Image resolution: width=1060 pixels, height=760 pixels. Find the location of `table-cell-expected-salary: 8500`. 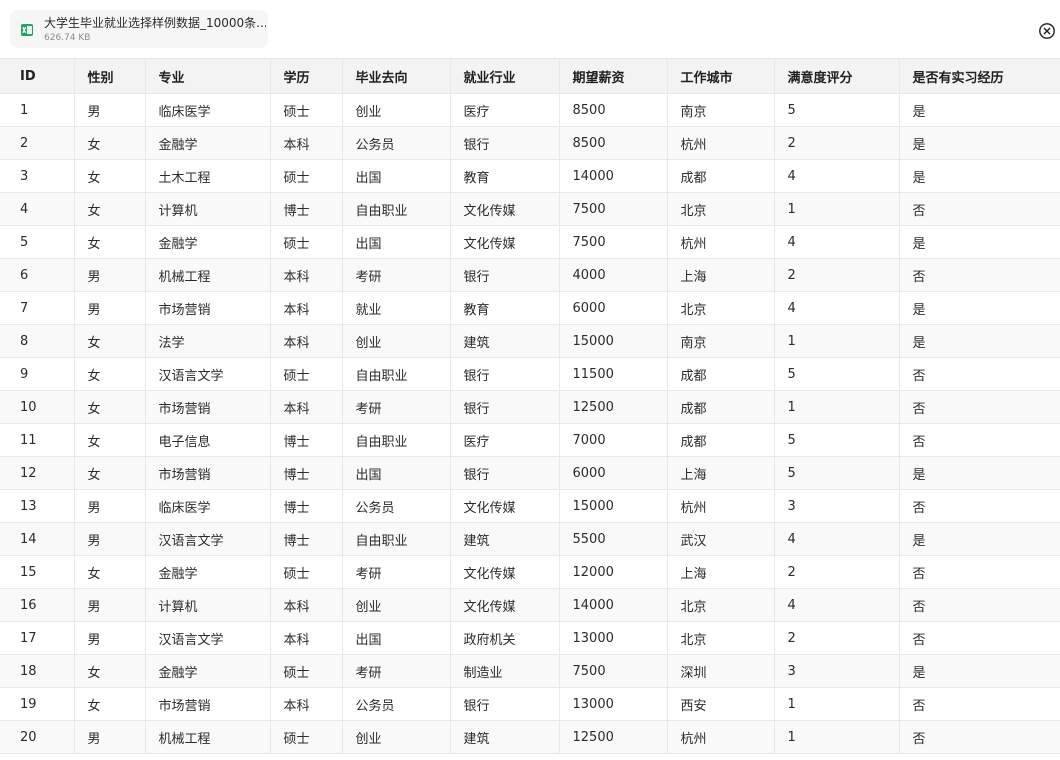

table-cell-expected-salary: 8500 is located at coordinates (613, 143).